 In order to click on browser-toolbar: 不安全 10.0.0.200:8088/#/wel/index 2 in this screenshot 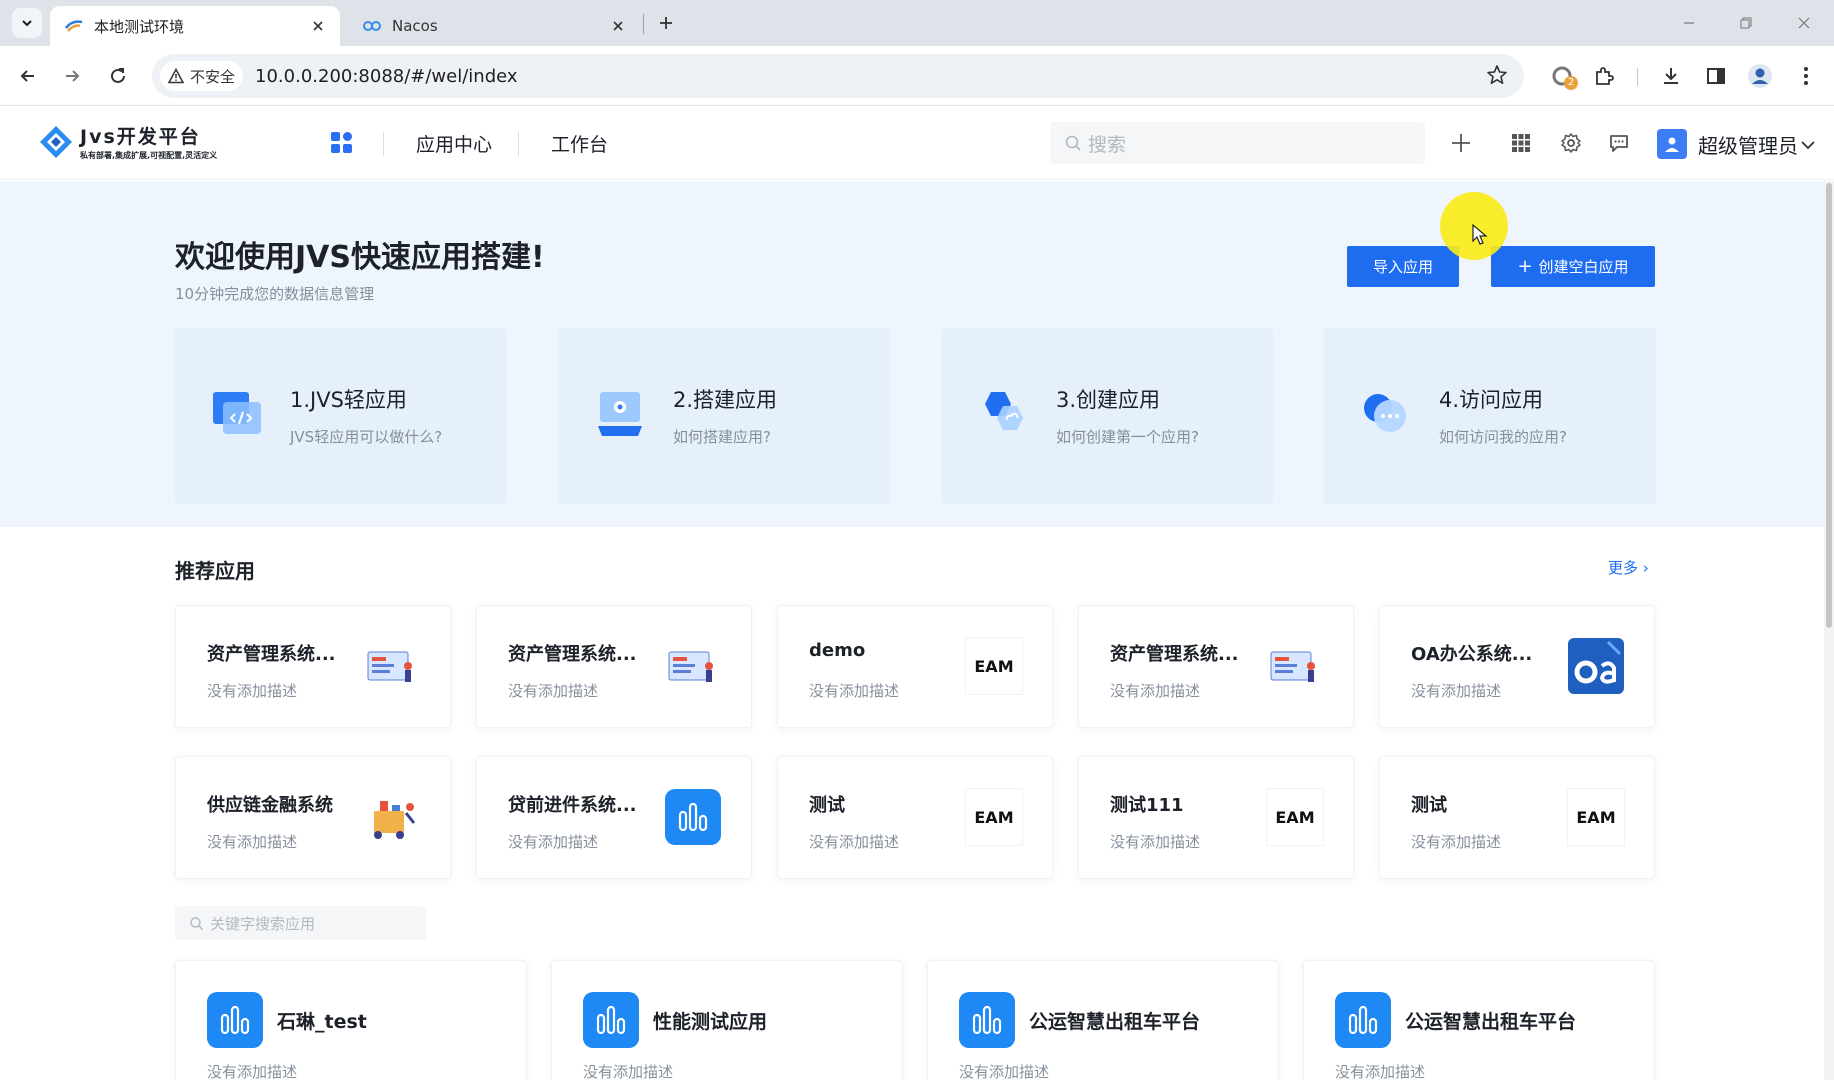, I will do `click(917, 76)`.